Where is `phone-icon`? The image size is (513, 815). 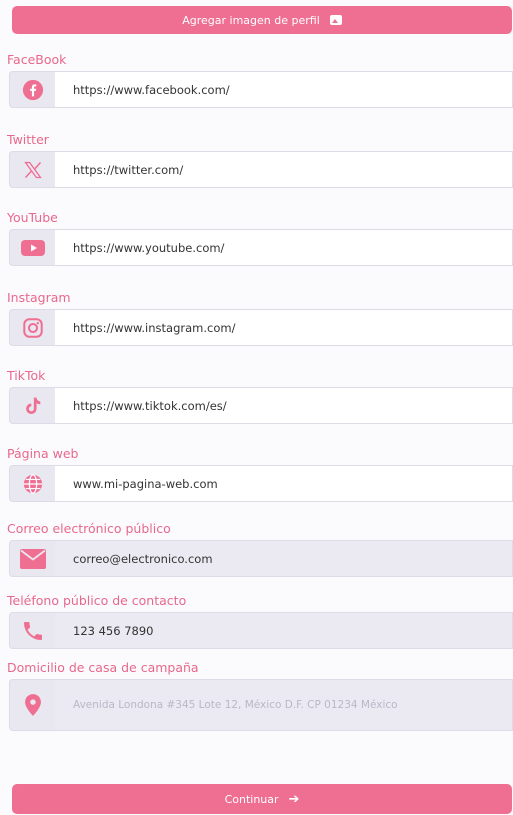
phone-icon is located at coordinates (32, 630).